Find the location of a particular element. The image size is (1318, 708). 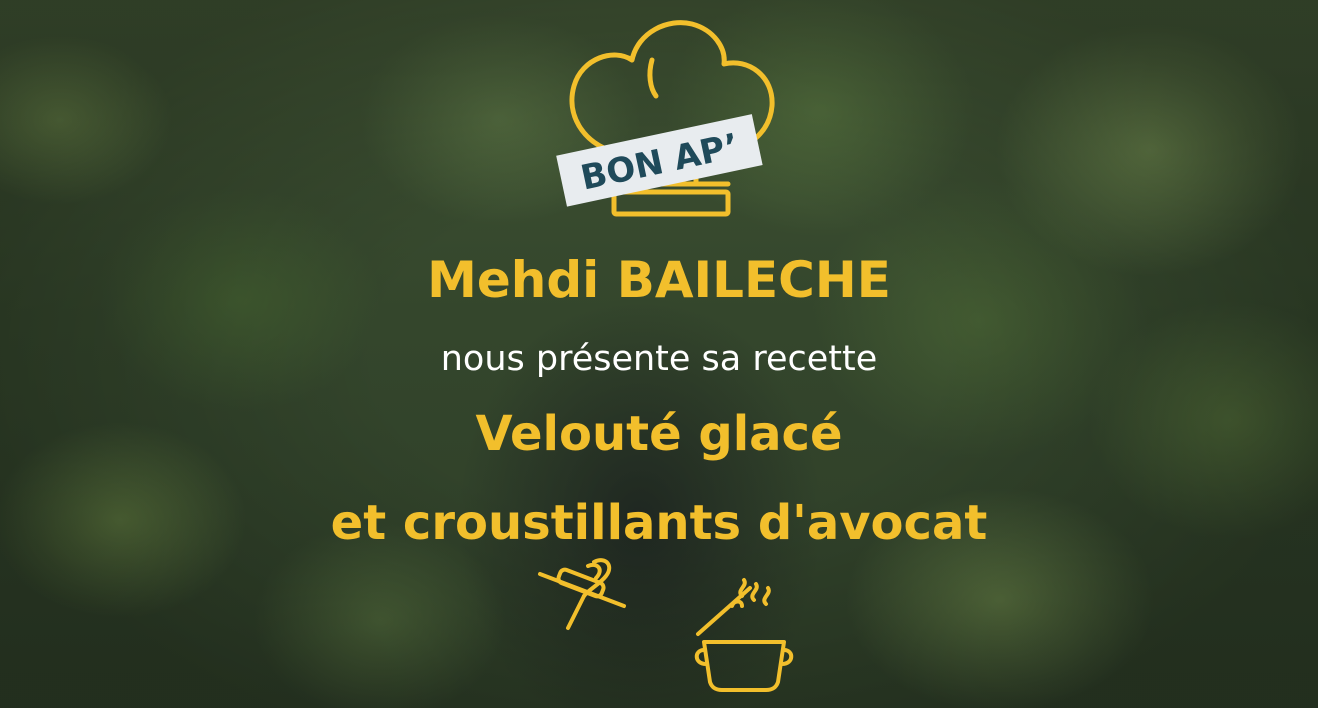

recipe-title-line-1: Velouté glacé is located at coordinates (659, 434).